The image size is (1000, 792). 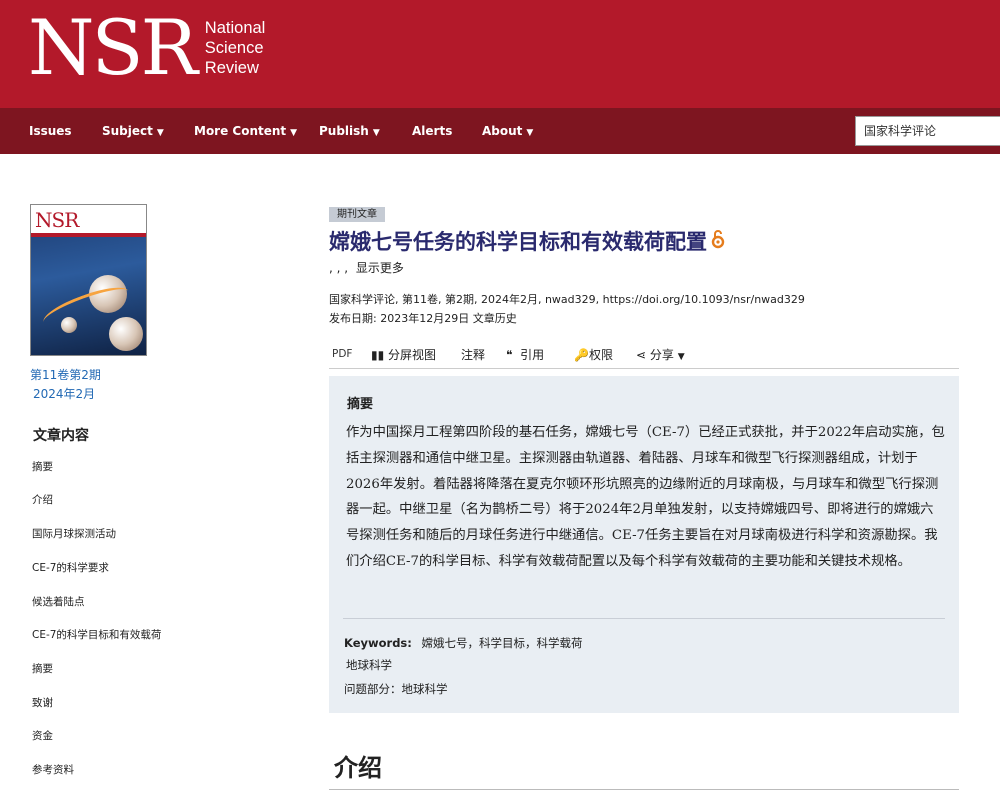 I want to click on toc-item-acknowledgements: 致谢, so click(x=42, y=702).